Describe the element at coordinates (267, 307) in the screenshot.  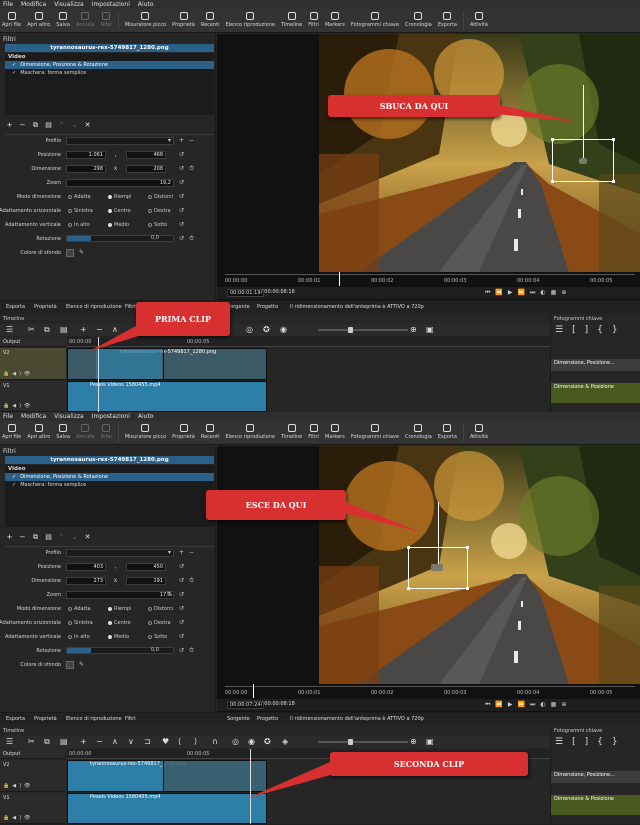
I see `tab-project: Progetto` at that location.